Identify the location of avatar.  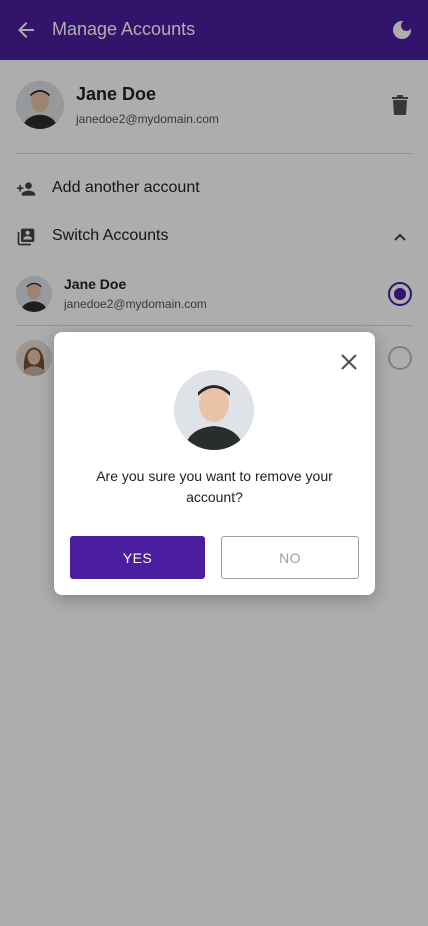
(214, 410).